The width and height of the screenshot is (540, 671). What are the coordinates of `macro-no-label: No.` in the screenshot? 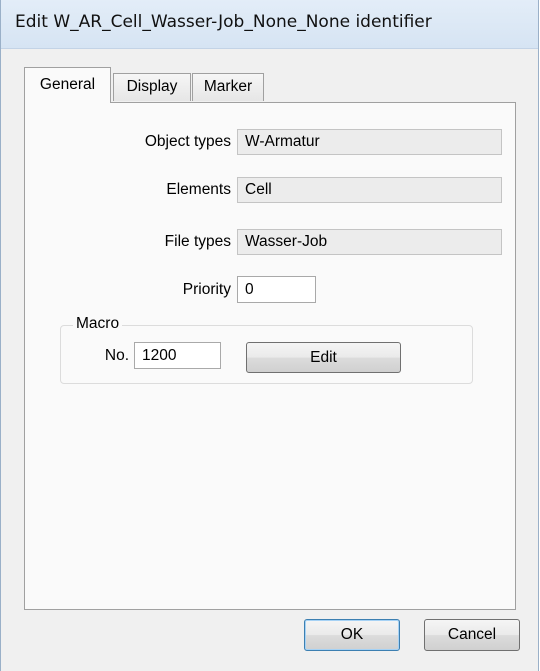 It's located at (116, 355).